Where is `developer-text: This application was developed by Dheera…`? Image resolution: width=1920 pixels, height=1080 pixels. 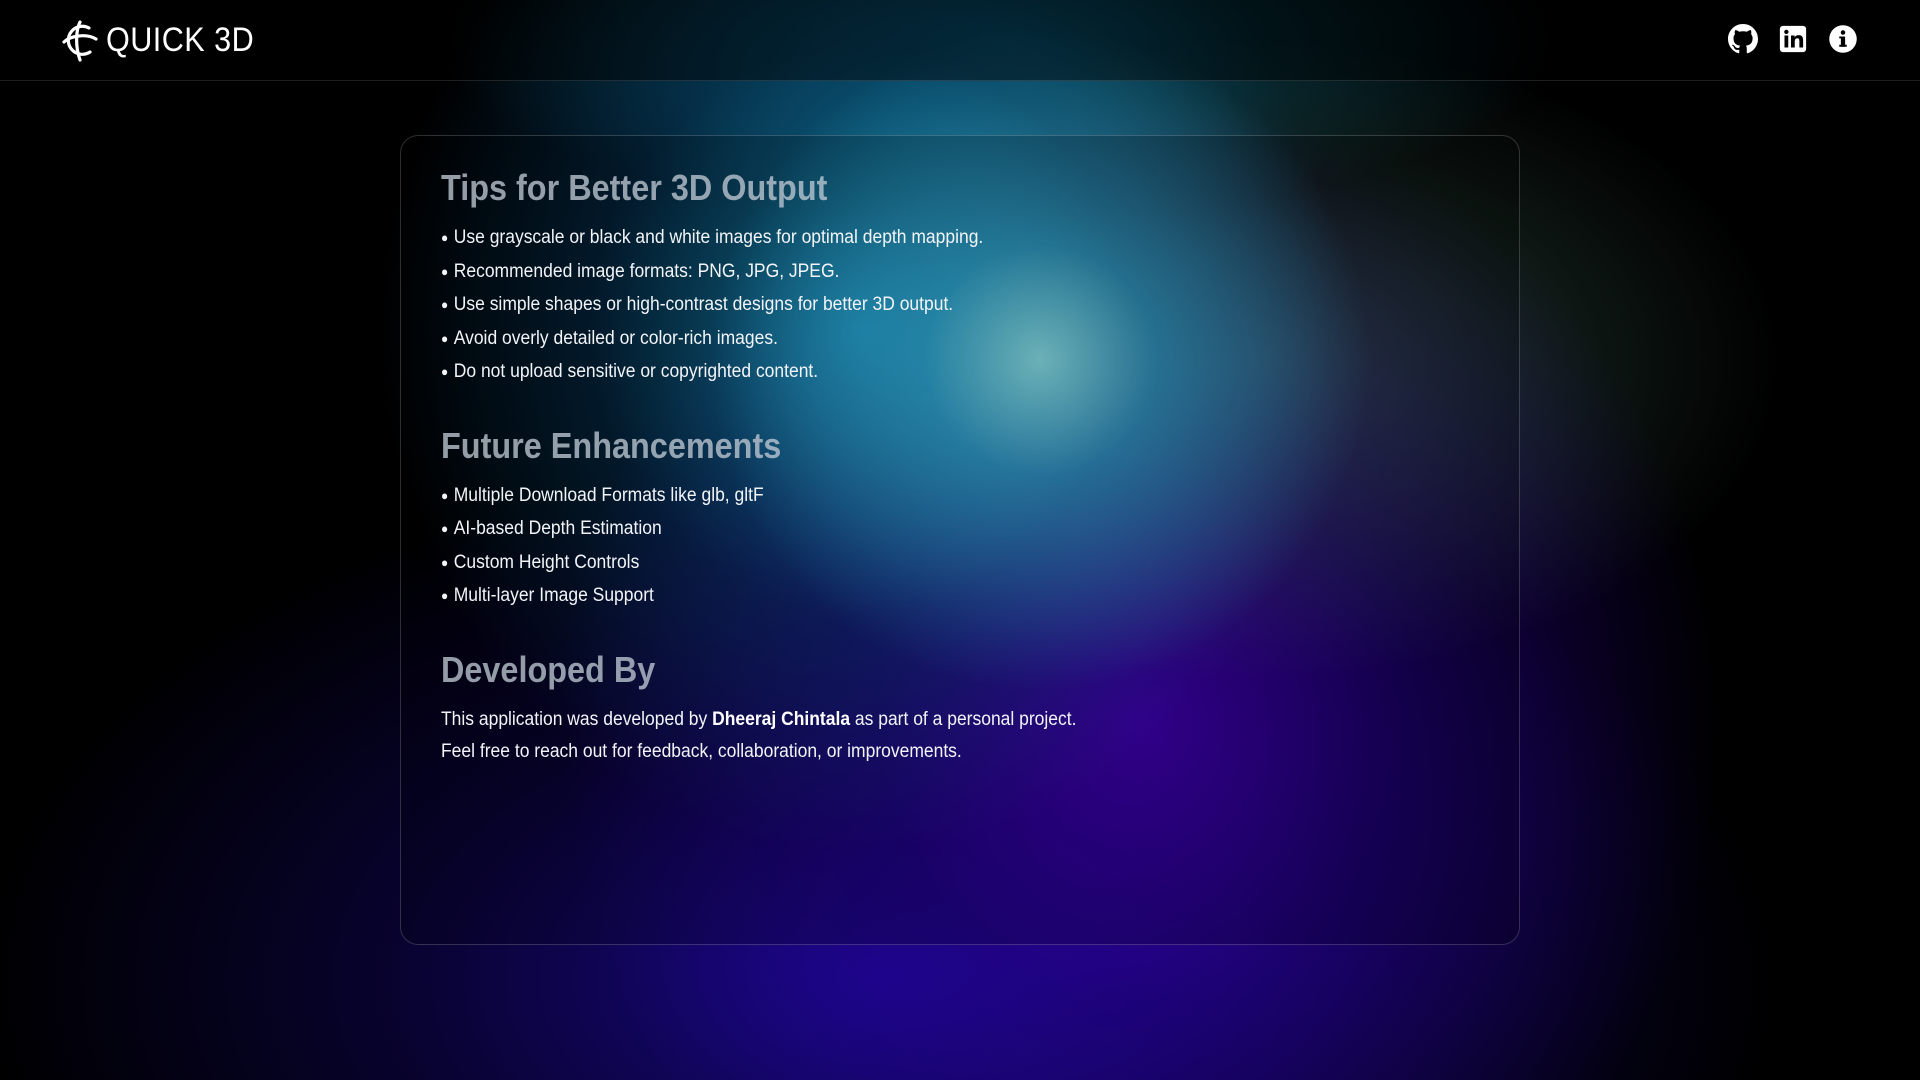 developer-text: This application was developed by Dheera… is located at coordinates (918, 720).